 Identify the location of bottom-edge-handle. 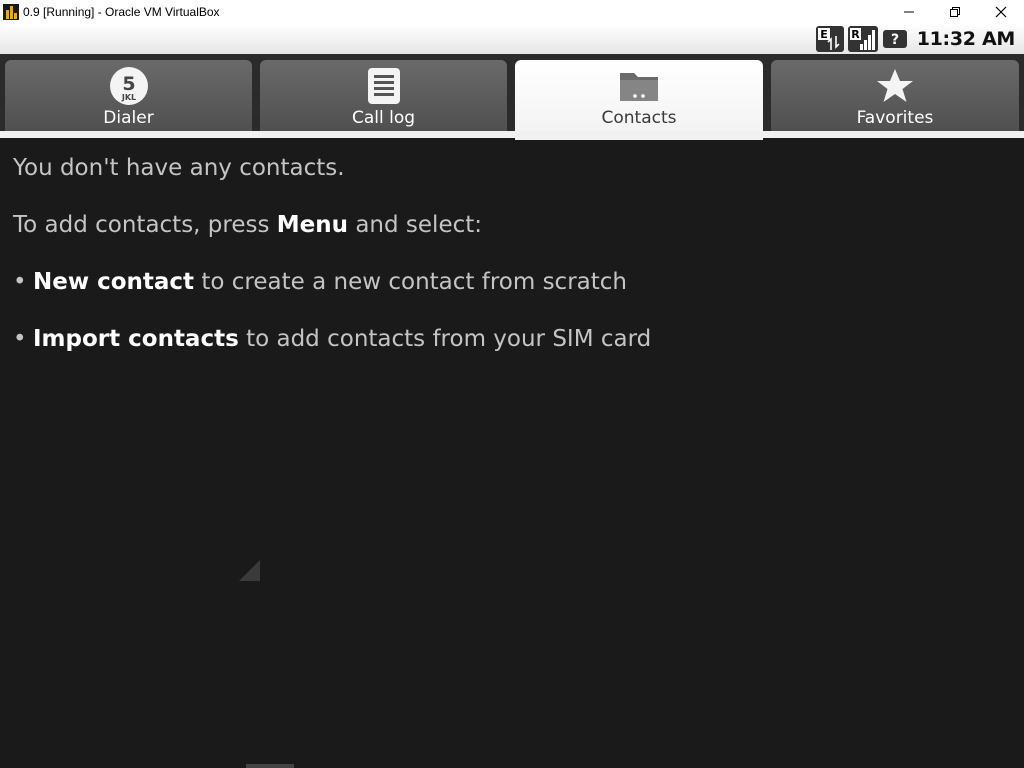
(270, 766).